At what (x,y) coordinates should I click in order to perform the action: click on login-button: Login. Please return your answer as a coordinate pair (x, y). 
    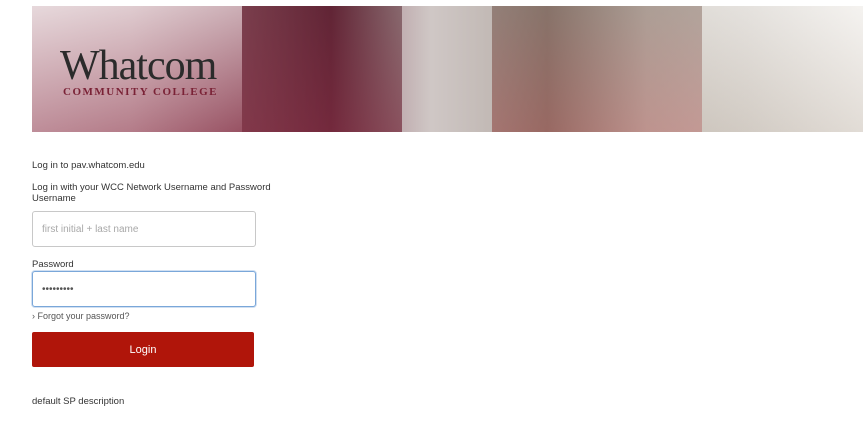
    Looking at the image, I should click on (143, 349).